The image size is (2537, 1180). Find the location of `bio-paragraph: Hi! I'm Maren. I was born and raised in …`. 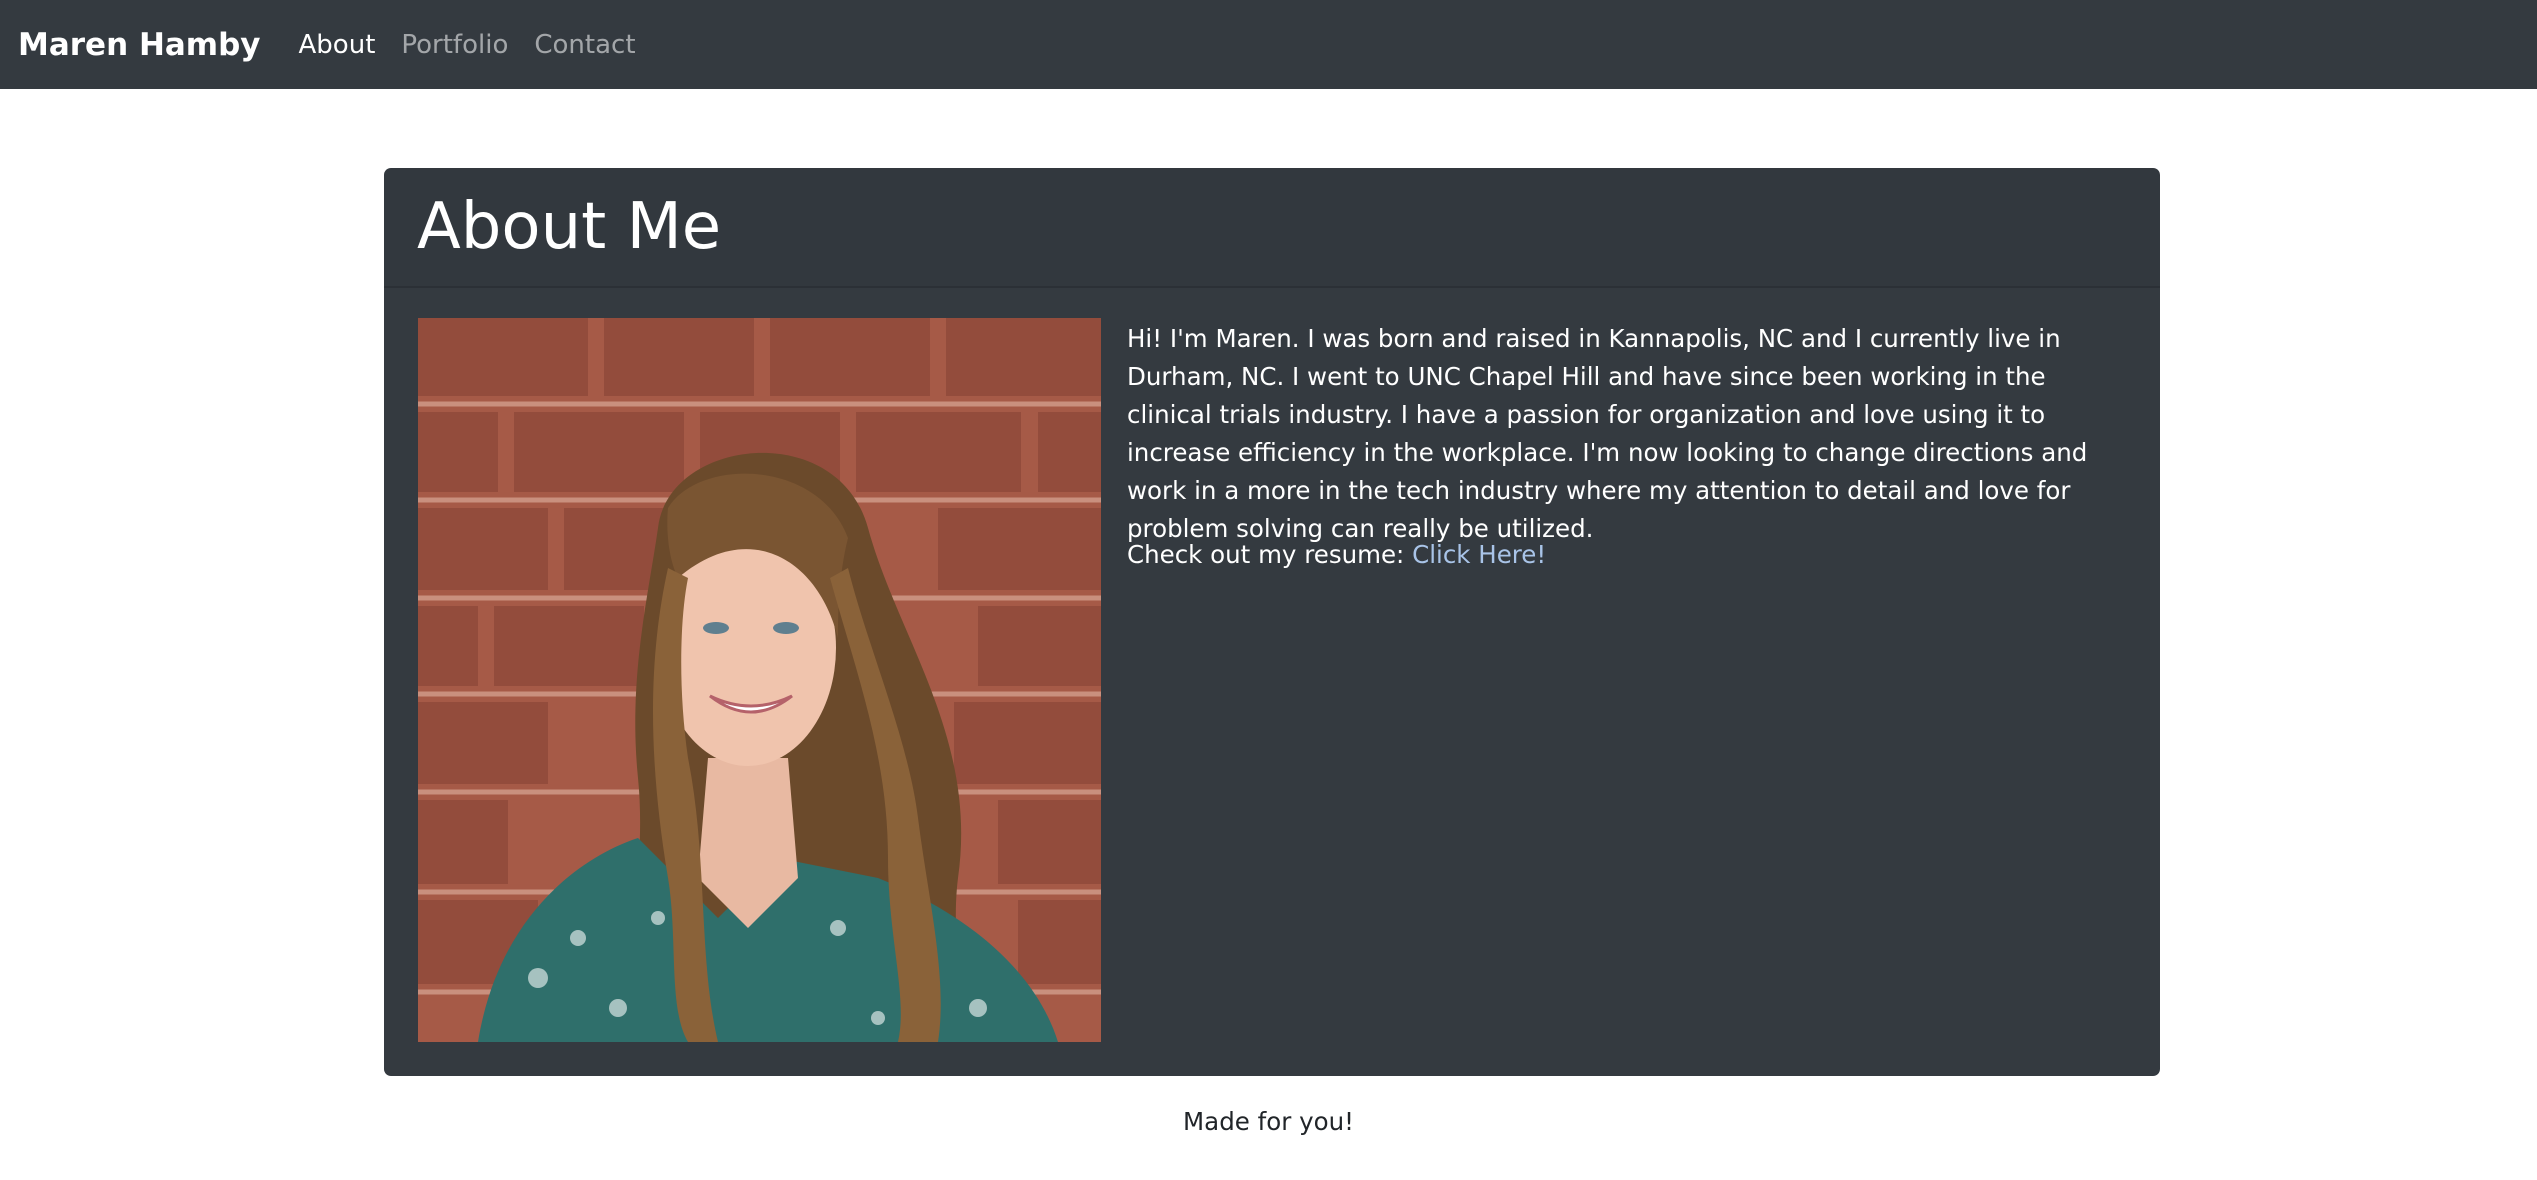

bio-paragraph: Hi! I'm Maren. I was born and raised in … is located at coordinates (1607, 433).